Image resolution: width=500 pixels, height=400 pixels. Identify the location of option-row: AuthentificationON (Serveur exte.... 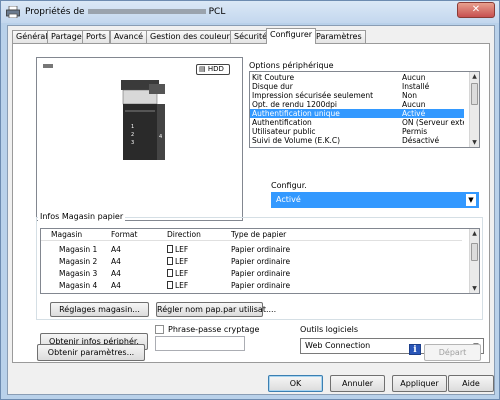
(357, 122).